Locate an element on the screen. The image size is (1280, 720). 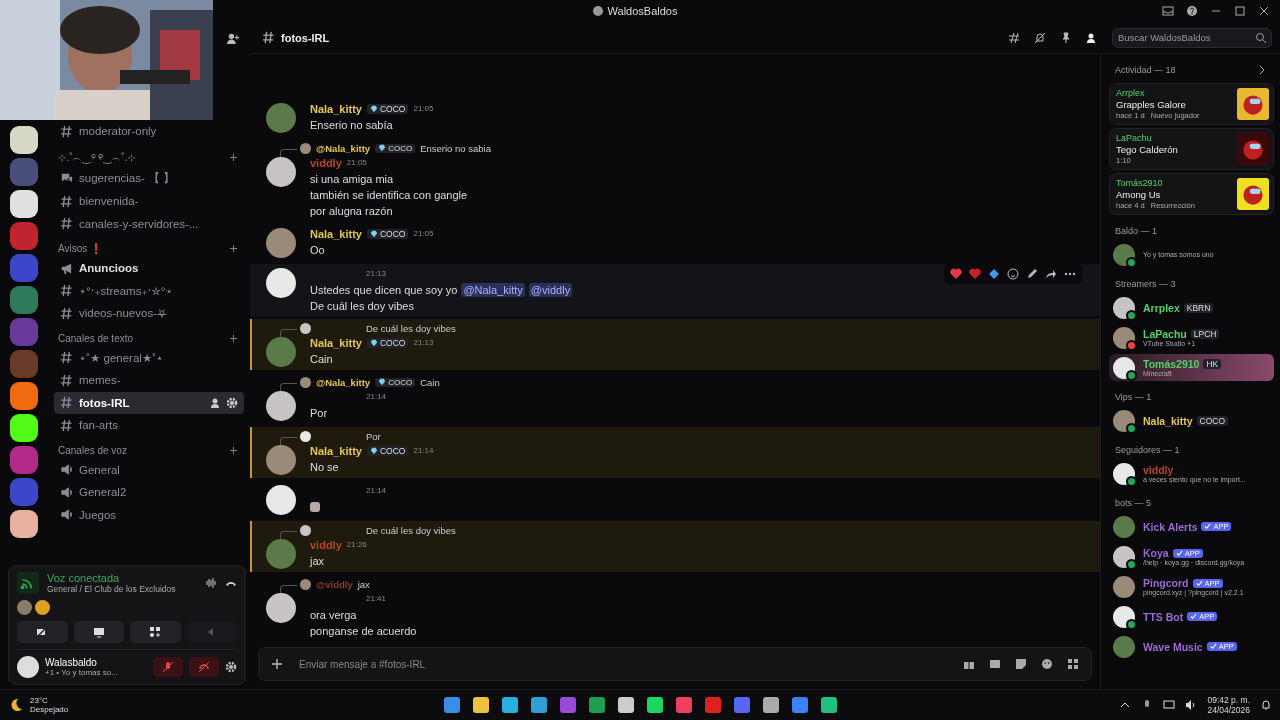
member-item: Nala_kitty COCO is located at coordinates (1191, 420).